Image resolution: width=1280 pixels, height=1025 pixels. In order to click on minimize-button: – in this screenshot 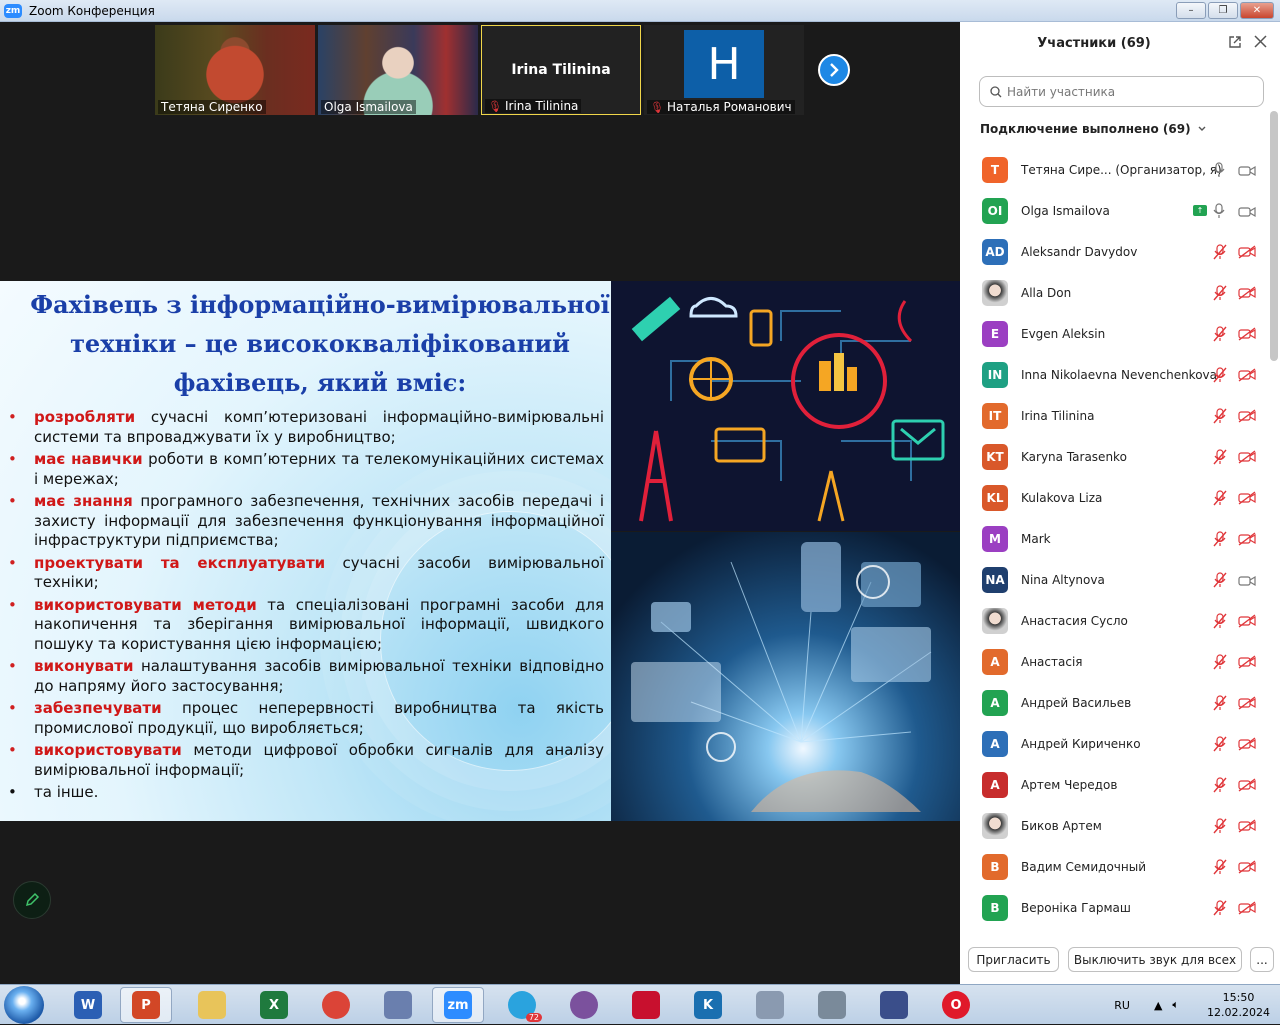, I will do `click(1191, 10)`.